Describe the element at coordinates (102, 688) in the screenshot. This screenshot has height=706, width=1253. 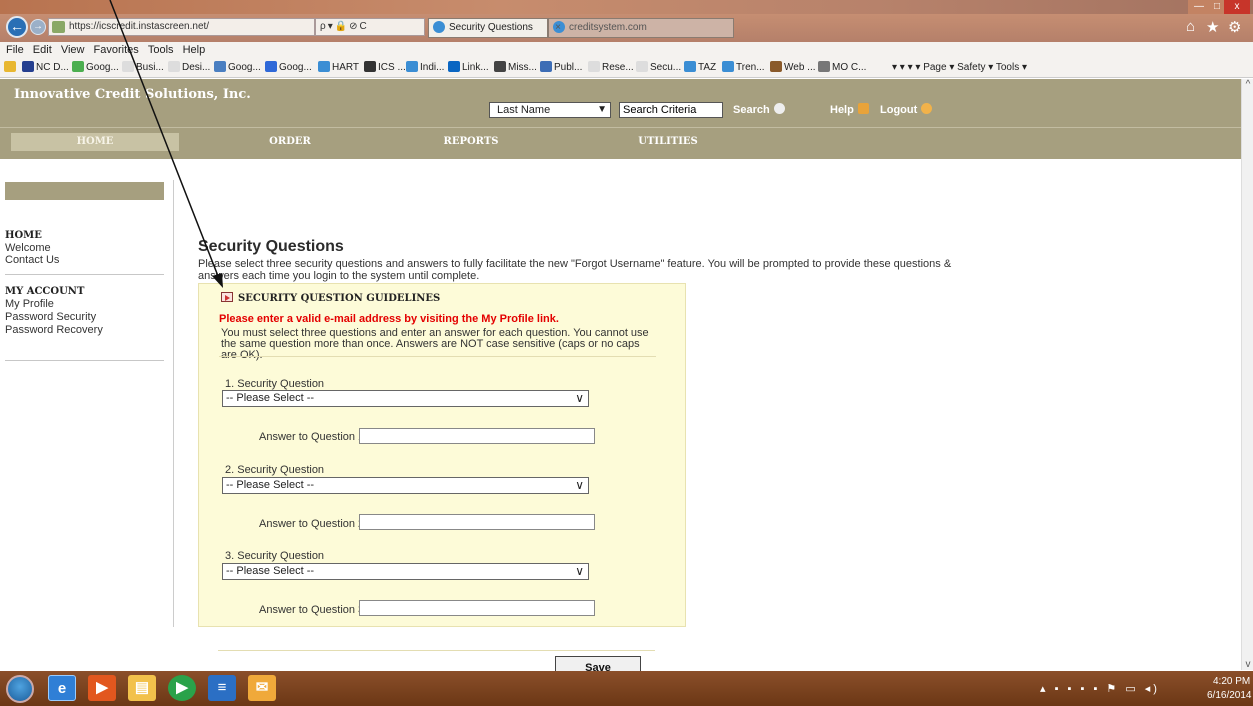
I see `media-player-icon: ▶` at that location.